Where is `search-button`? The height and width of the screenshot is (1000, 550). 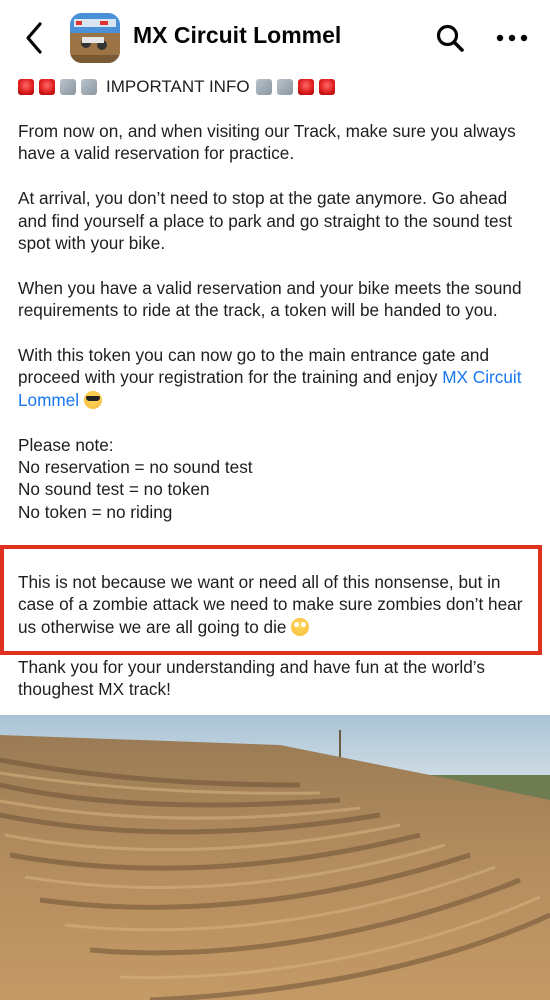
search-button is located at coordinates (450, 38).